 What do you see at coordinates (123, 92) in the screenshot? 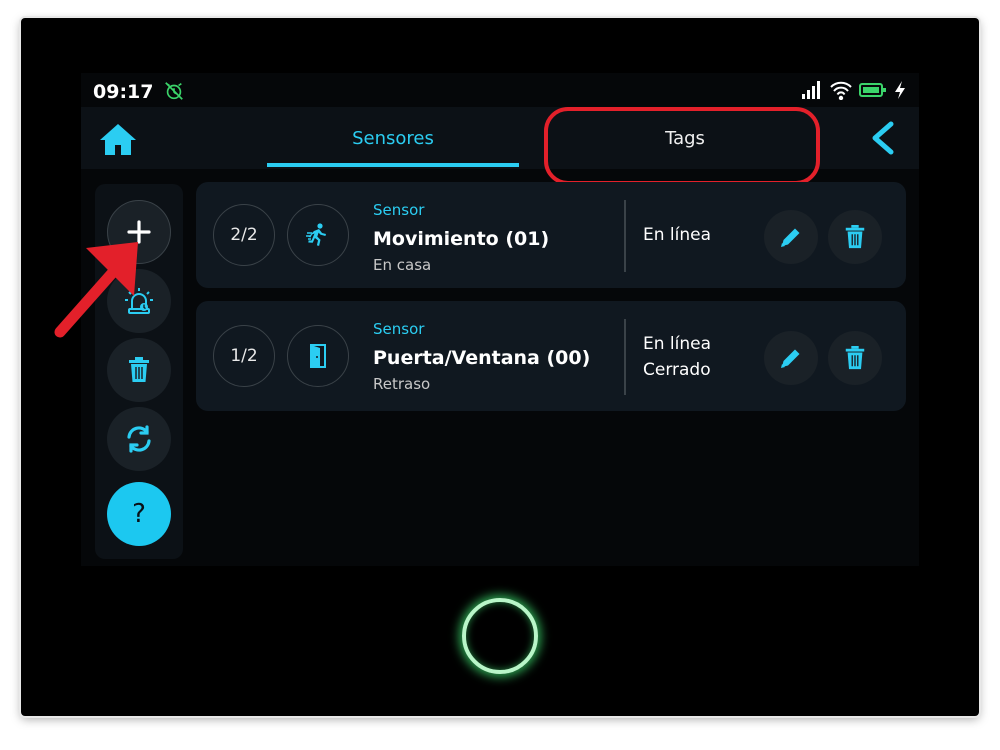
I see `status-time: 09:17` at bounding box center [123, 92].